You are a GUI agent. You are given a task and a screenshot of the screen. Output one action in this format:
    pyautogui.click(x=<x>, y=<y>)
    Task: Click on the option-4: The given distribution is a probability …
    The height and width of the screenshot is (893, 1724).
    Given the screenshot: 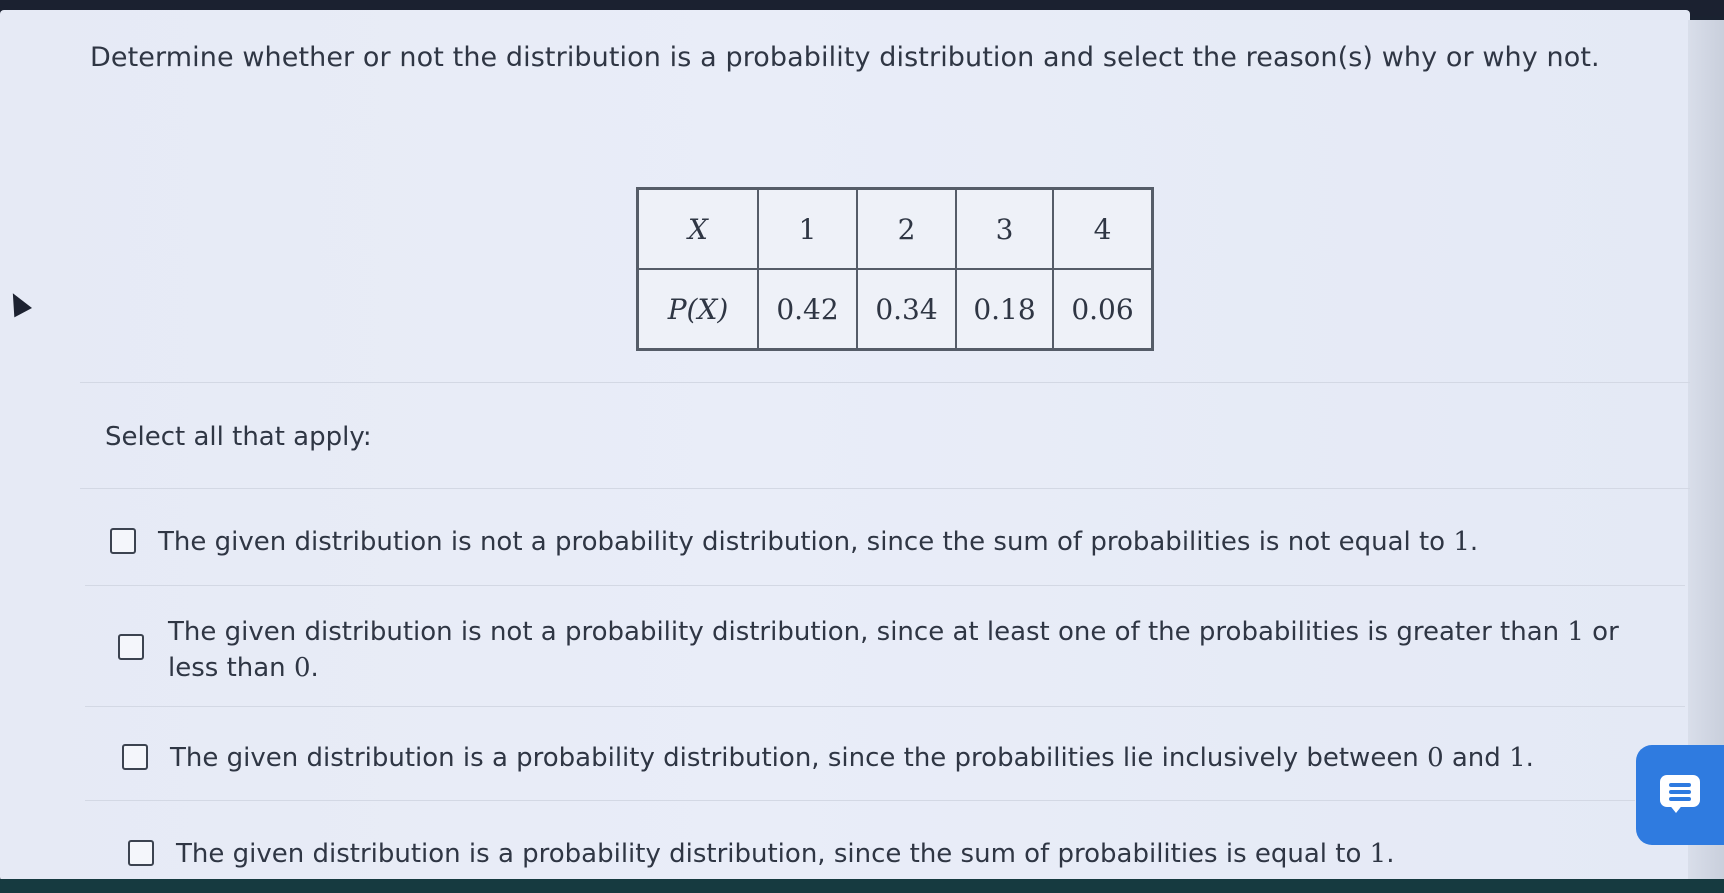 What is the action you would take?
    pyautogui.click(x=761, y=854)
    